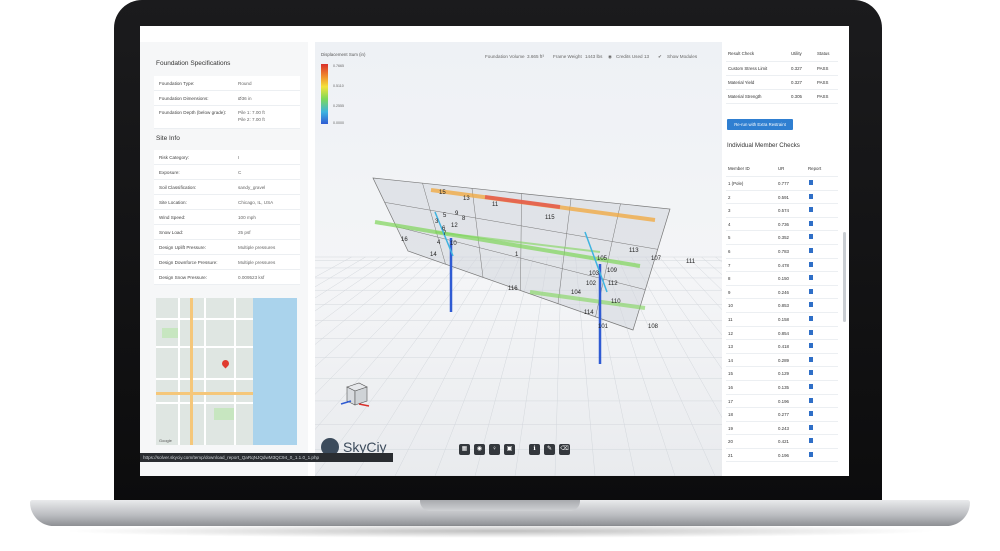 Image resolution: width=1000 pixels, height=551 pixels. I want to click on member-label: 113, so click(634, 251).